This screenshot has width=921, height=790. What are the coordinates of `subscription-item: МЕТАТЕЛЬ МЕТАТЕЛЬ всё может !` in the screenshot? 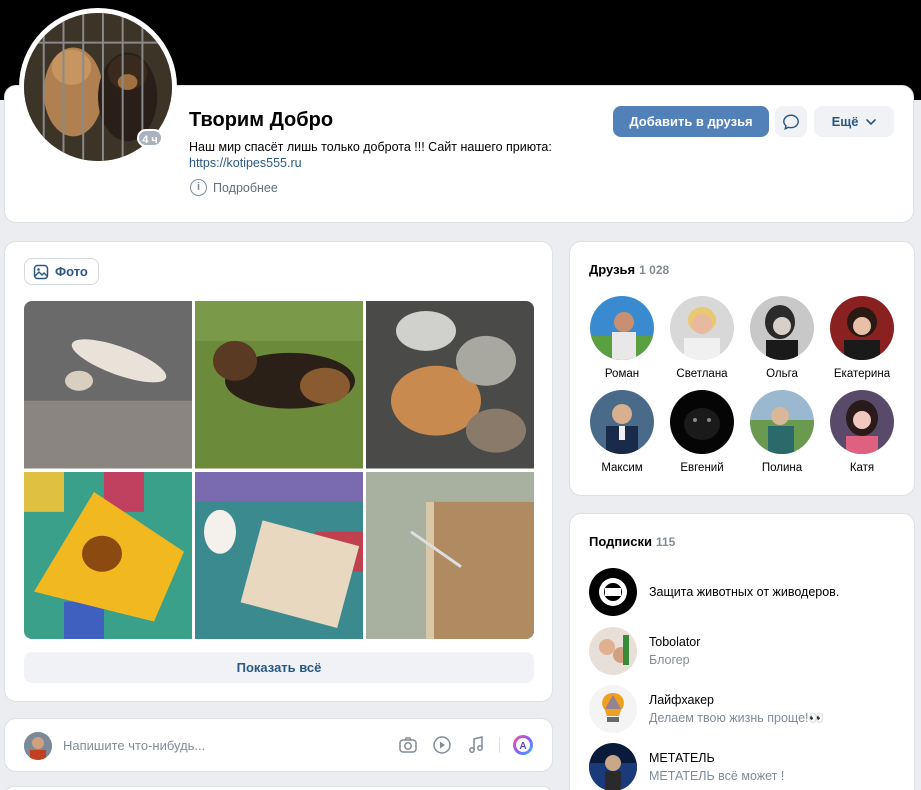 It's located at (686, 766).